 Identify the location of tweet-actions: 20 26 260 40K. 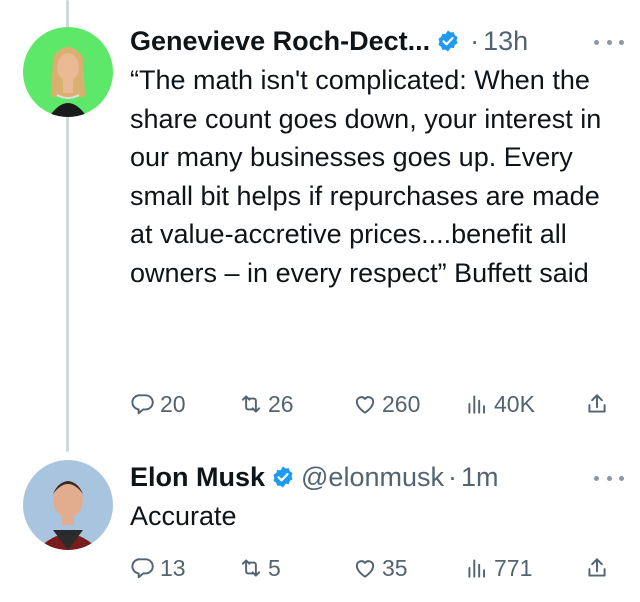
(370, 404).